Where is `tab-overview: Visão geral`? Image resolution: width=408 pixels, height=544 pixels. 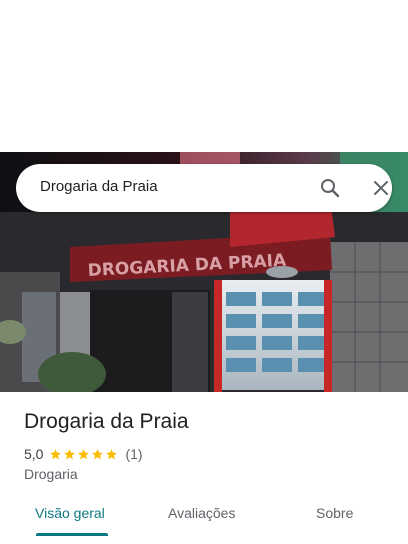
tab-overview: Visão geral is located at coordinates (70, 513).